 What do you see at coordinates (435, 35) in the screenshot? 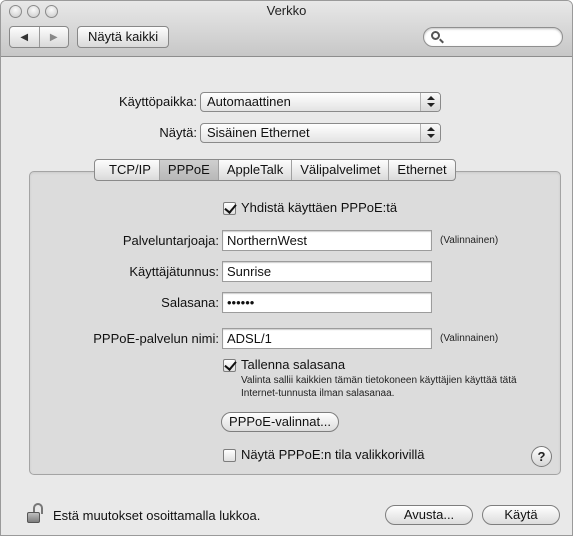
I see `search-icon` at bounding box center [435, 35].